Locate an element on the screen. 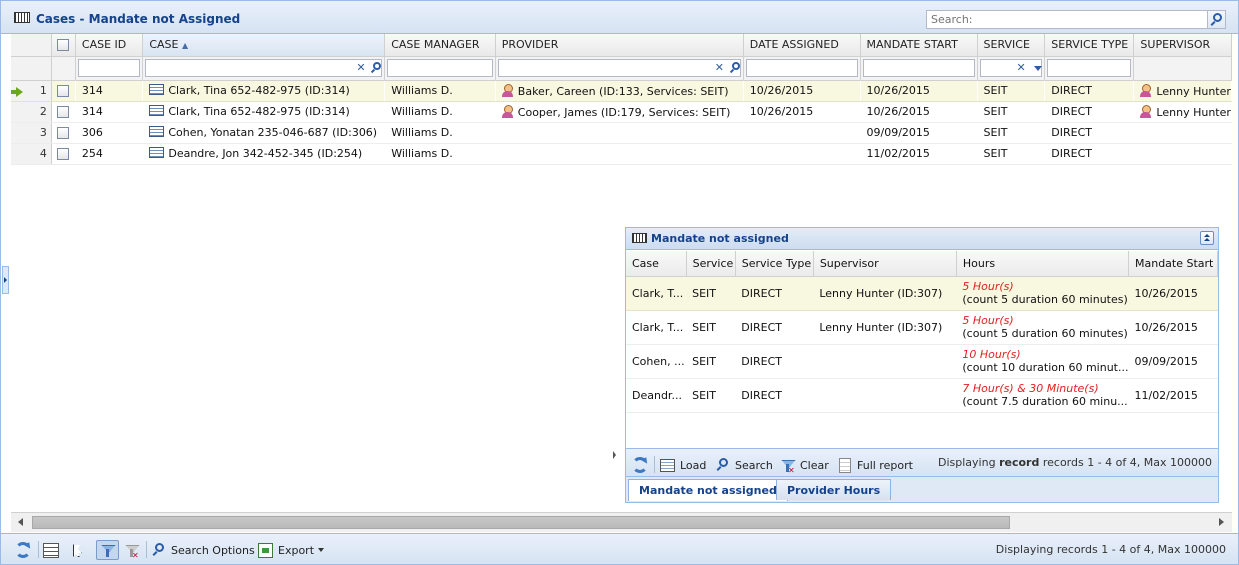 The height and width of the screenshot is (565, 1239). col-date-assigned: DATE ASSIGNED is located at coordinates (802, 45).